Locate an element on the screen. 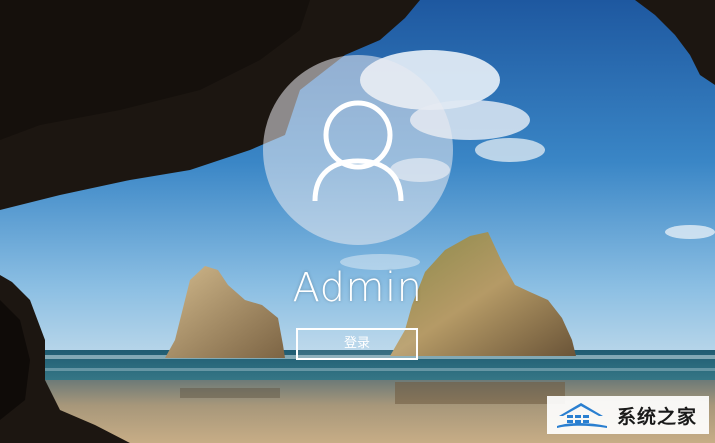 Image resolution: width=715 pixels, height=443 pixels. watermark-text: 系统之家 is located at coordinates (657, 416).